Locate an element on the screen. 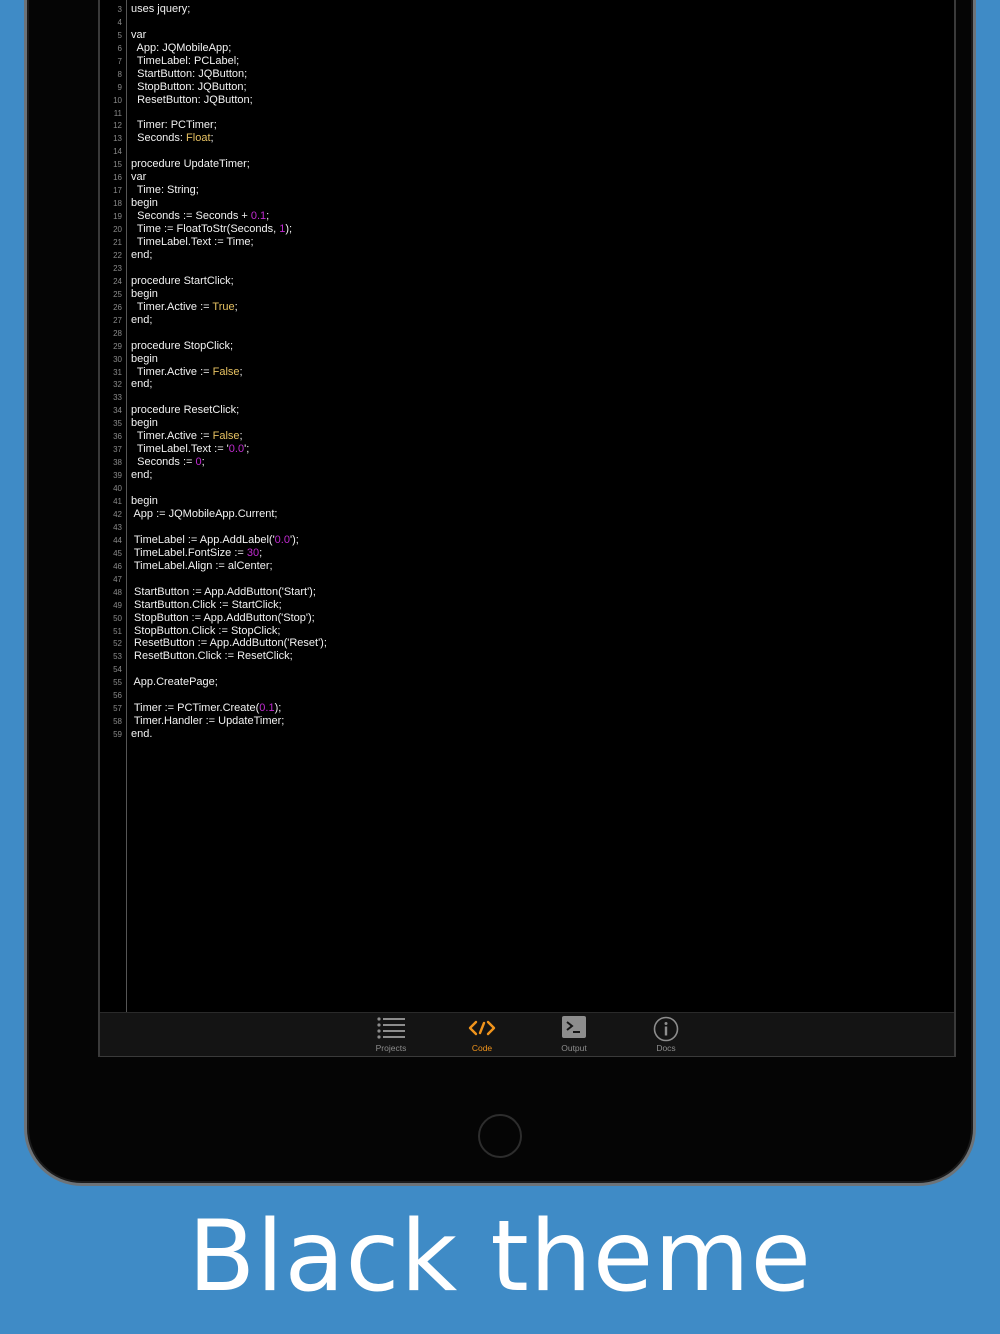  line-number: 56 is located at coordinates (117, 696).